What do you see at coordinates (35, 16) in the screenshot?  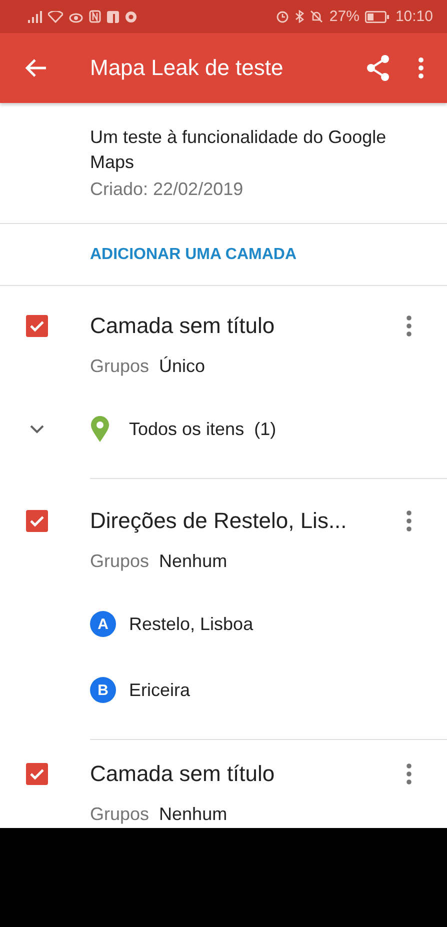 I see `signal-icon` at bounding box center [35, 16].